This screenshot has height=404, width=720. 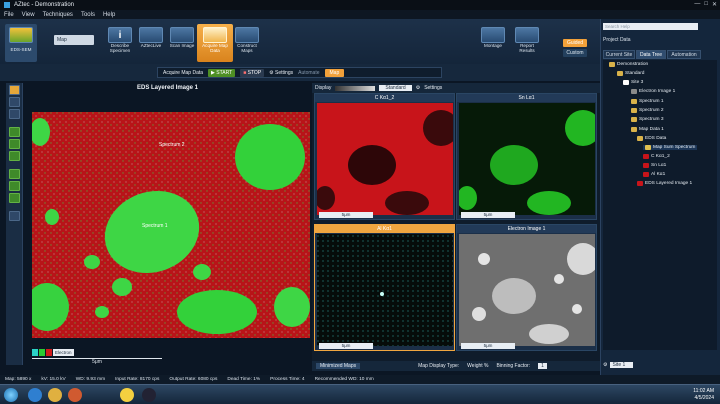 I want to click on close-button: ✕, so click(x=714, y=4).